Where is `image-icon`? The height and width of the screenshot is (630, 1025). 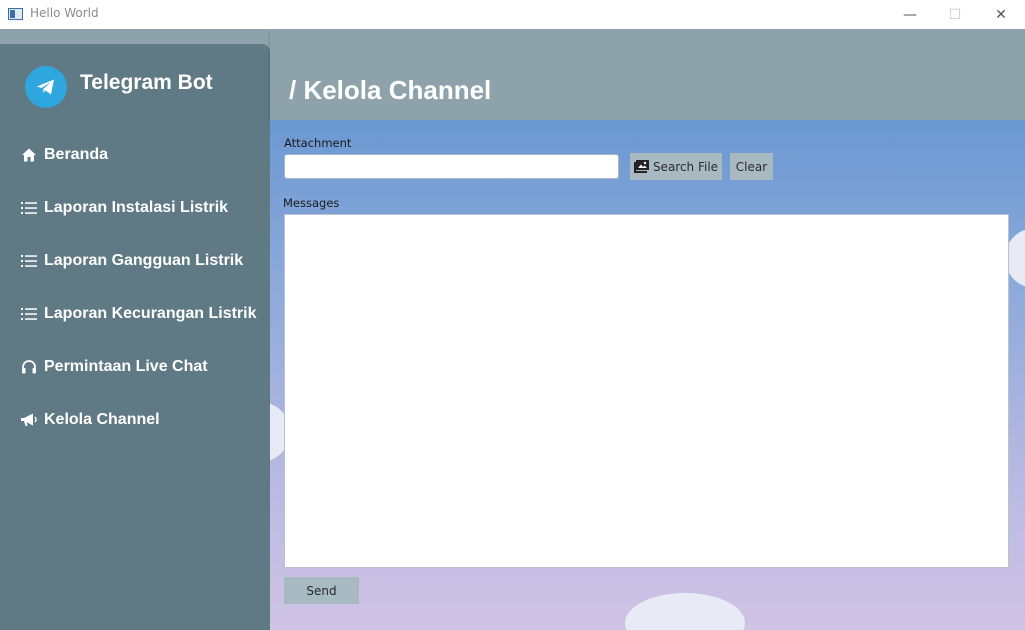
image-icon is located at coordinates (641, 166).